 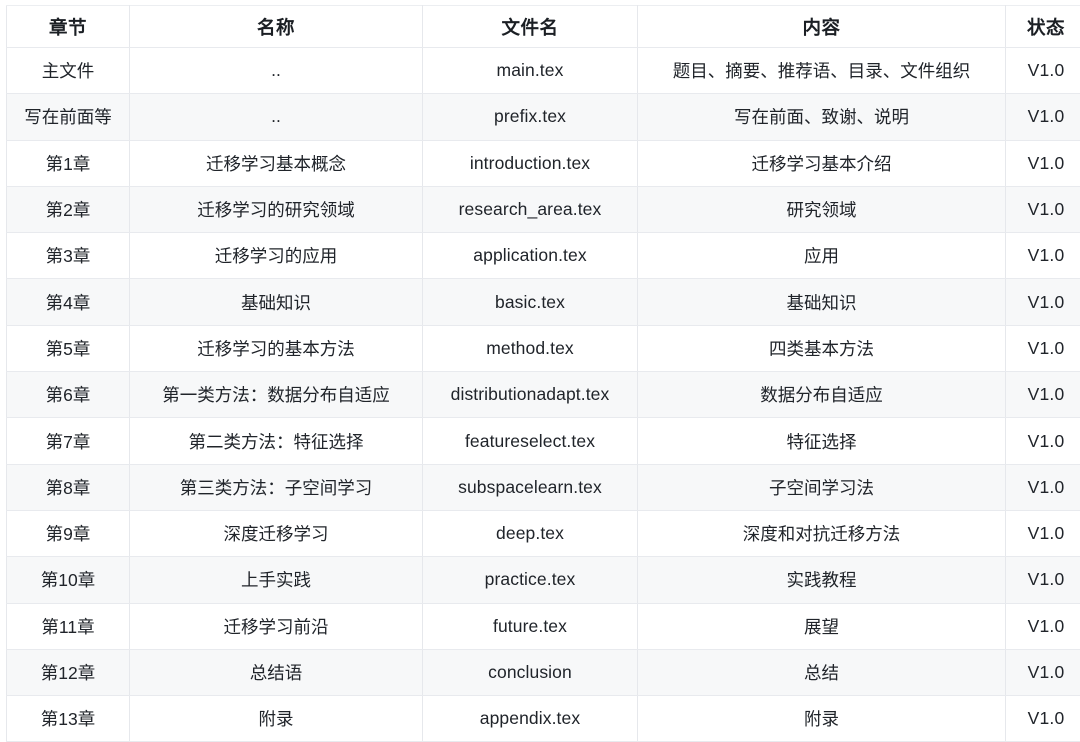 What do you see at coordinates (530, 256) in the screenshot?
I see `cell-filename: application.tex` at bounding box center [530, 256].